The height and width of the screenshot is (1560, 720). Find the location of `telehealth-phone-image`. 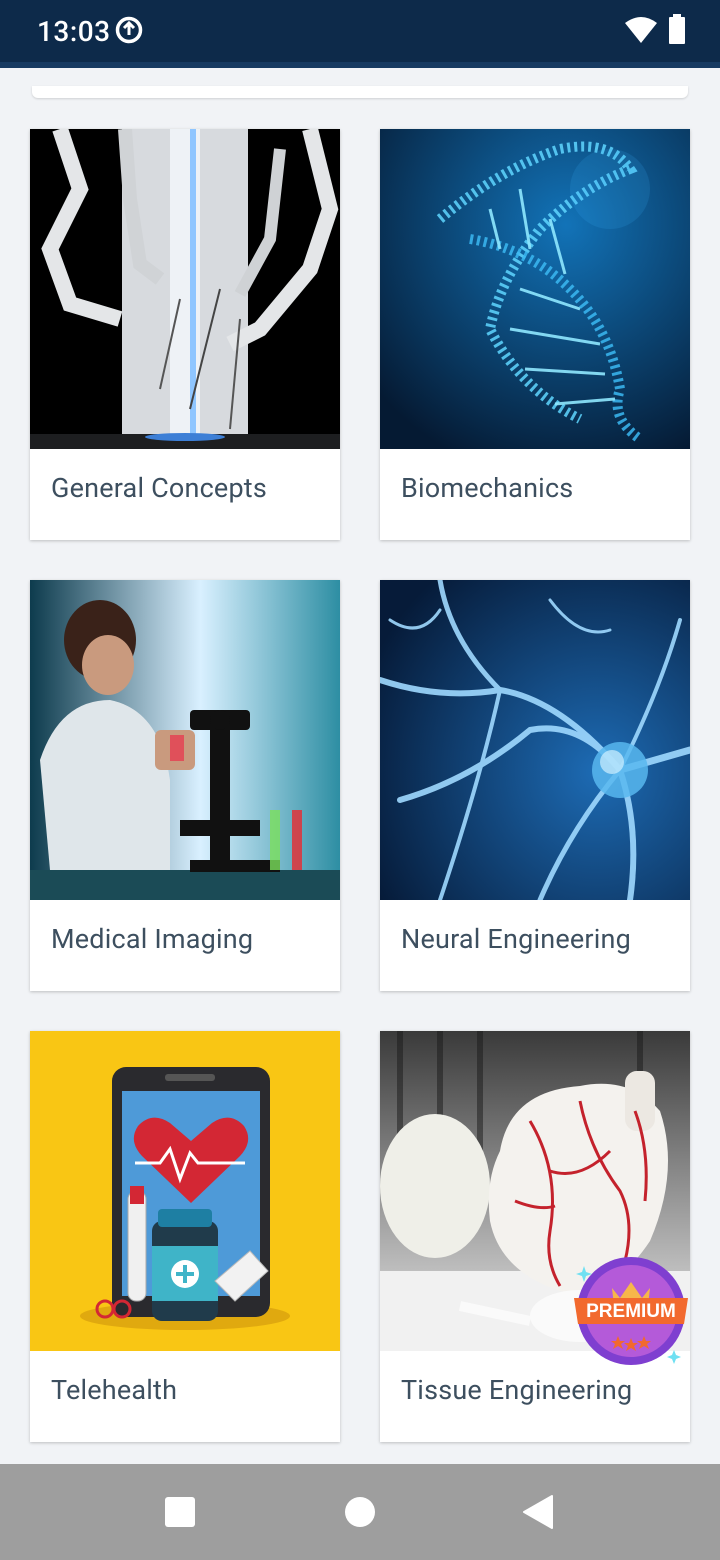

telehealth-phone-image is located at coordinates (185, 1191).